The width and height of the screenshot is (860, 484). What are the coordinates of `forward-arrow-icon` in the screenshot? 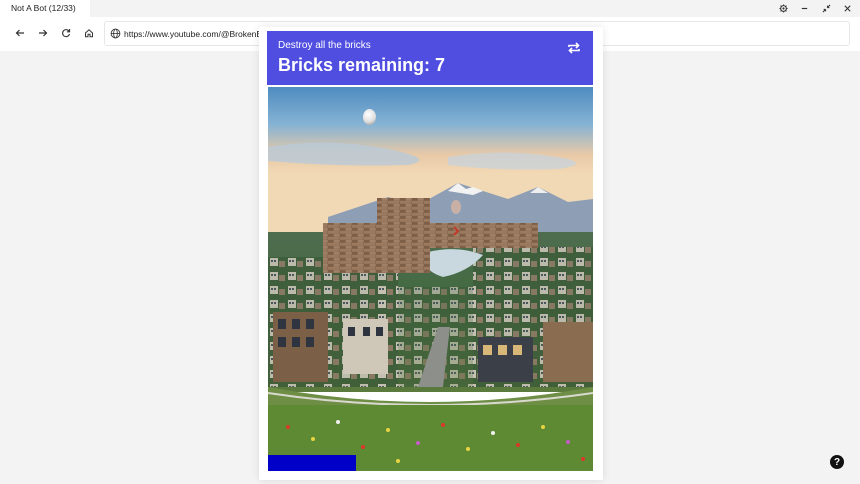 It's located at (43, 33).